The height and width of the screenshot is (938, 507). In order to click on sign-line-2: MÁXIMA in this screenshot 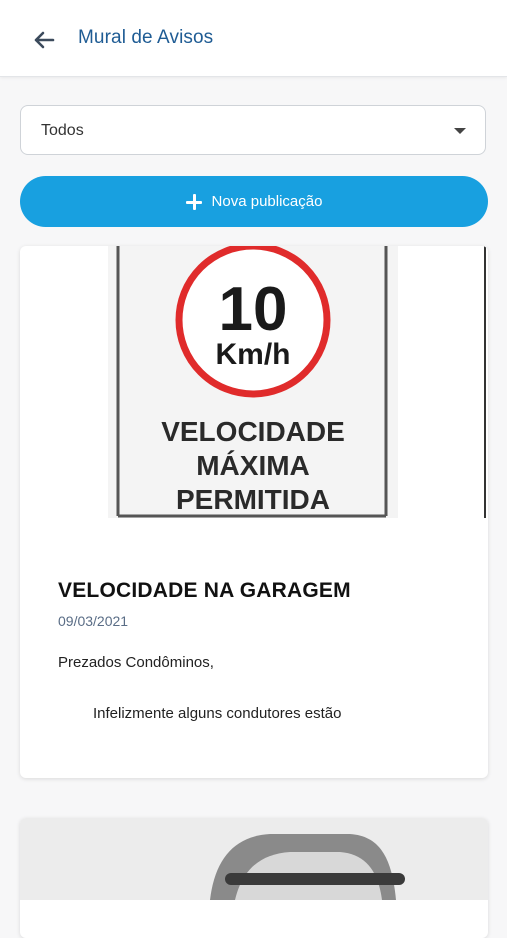, I will do `click(253, 465)`.